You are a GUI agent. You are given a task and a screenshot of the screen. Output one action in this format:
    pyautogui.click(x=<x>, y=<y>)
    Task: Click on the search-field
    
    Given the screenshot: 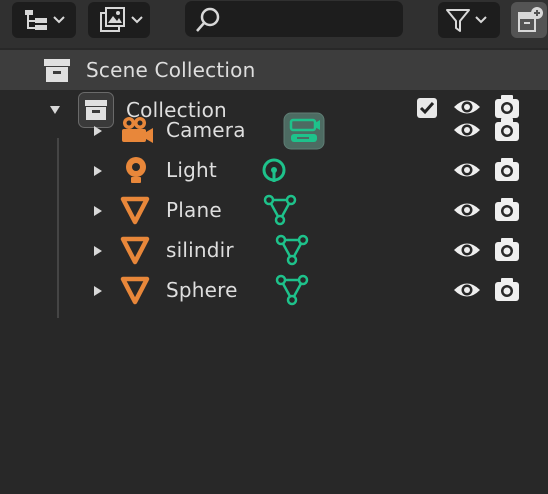 What is the action you would take?
    pyautogui.click(x=294, y=19)
    